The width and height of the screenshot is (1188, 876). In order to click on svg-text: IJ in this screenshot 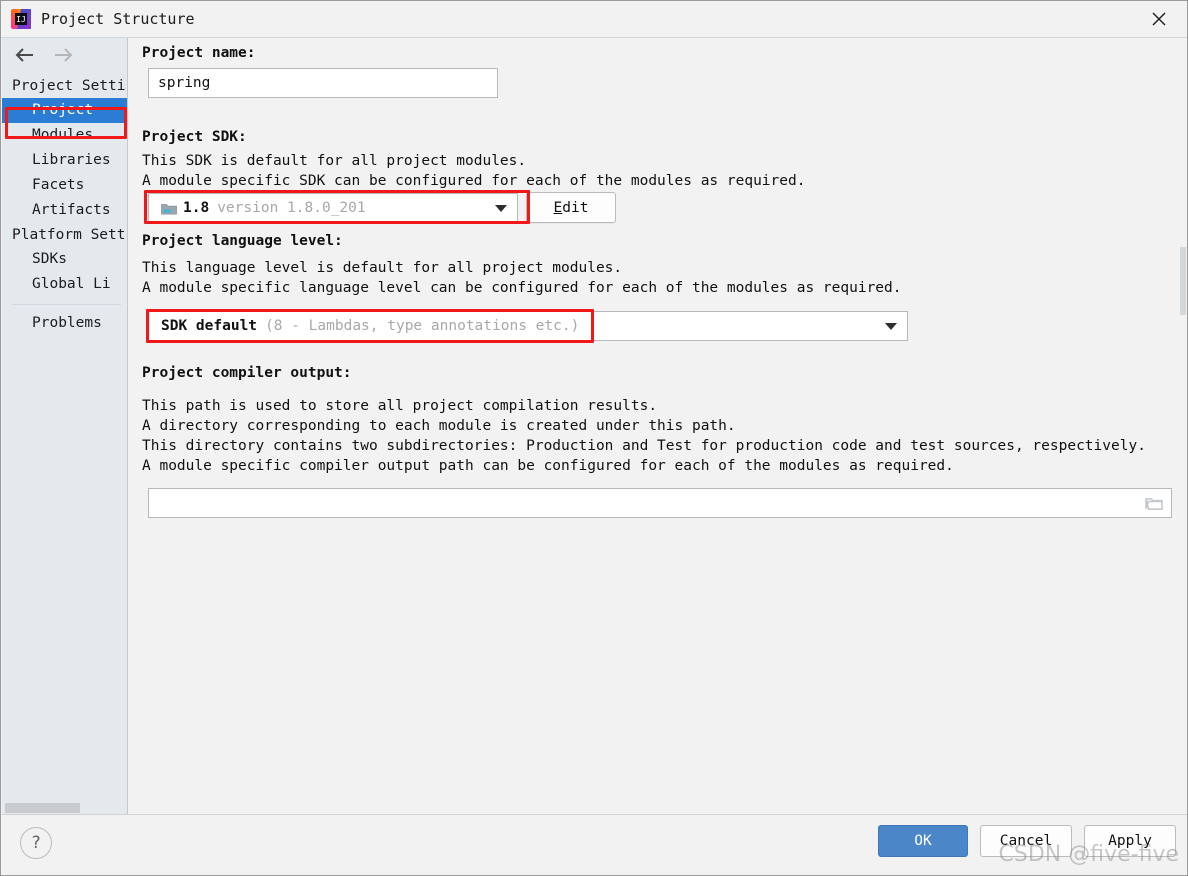, I will do `click(21, 19)`.